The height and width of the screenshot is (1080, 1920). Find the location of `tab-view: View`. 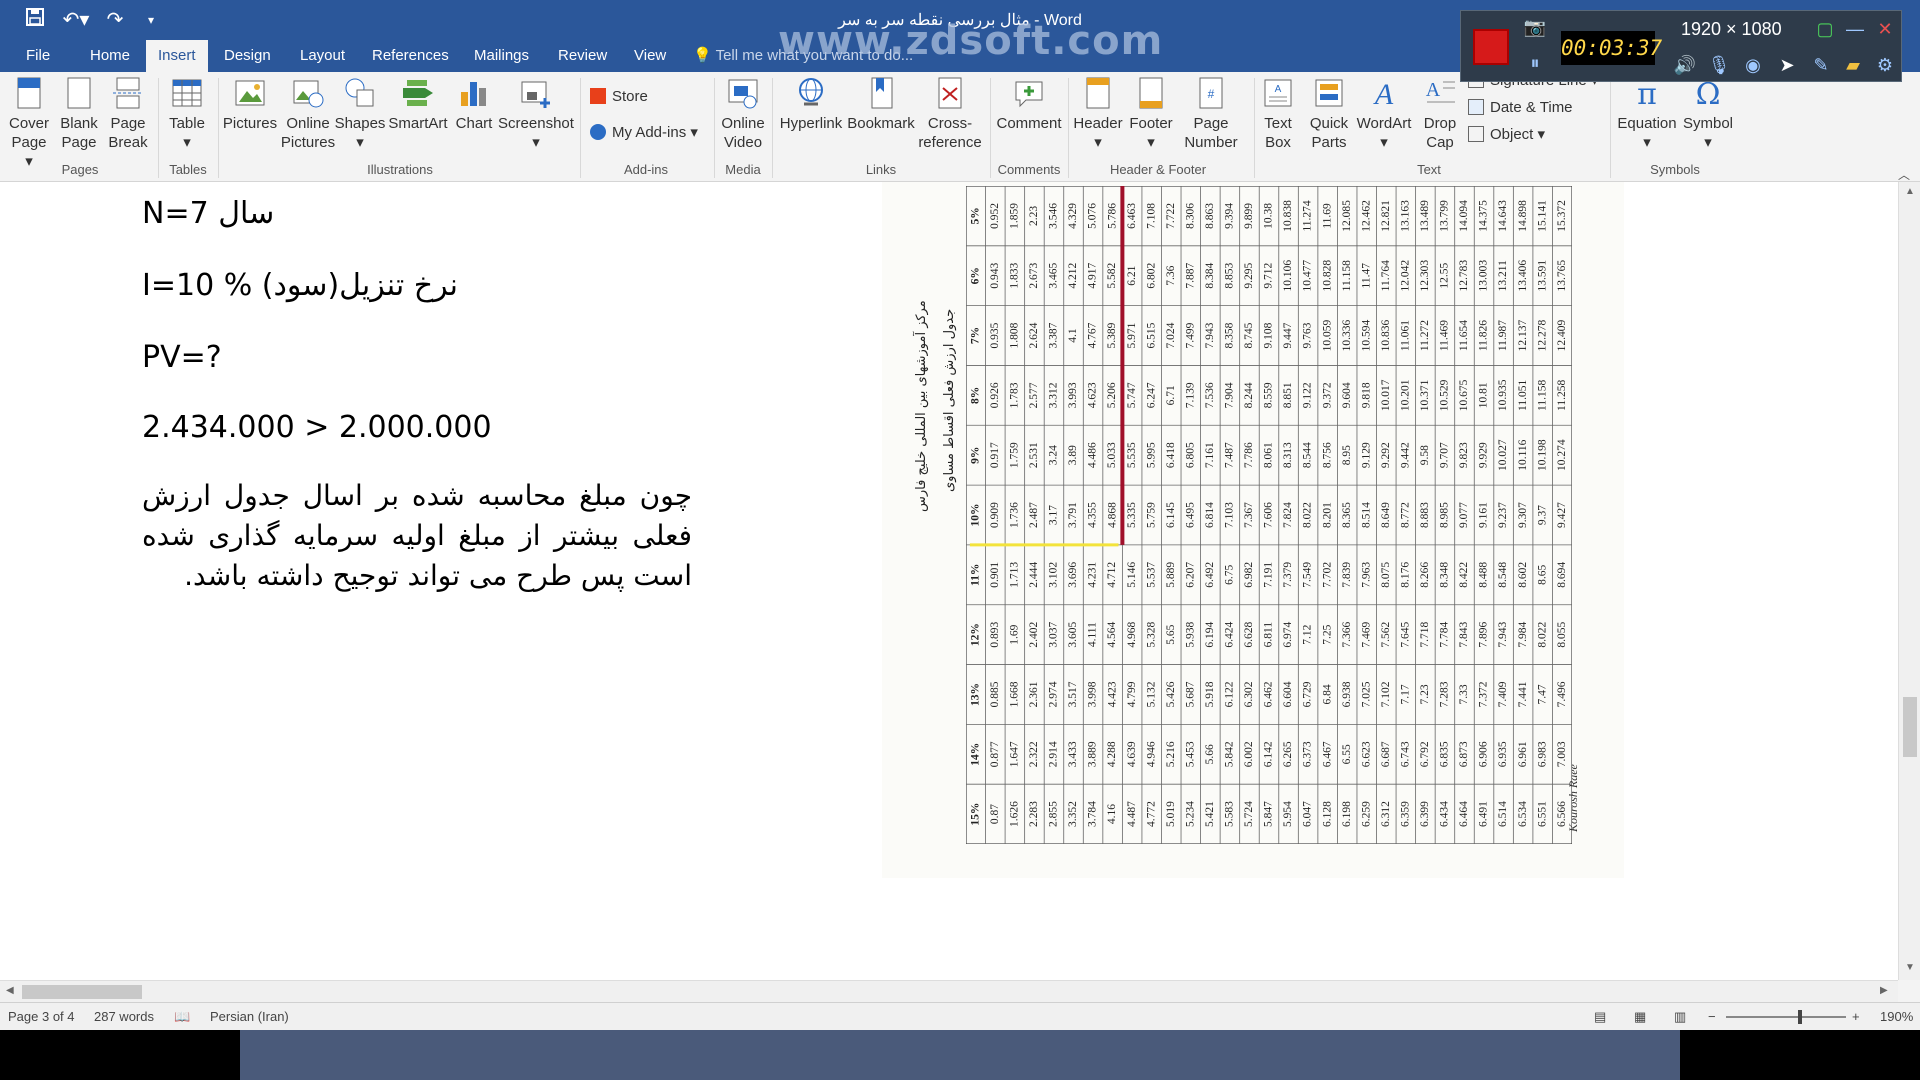

tab-view: View is located at coordinates (650, 56).